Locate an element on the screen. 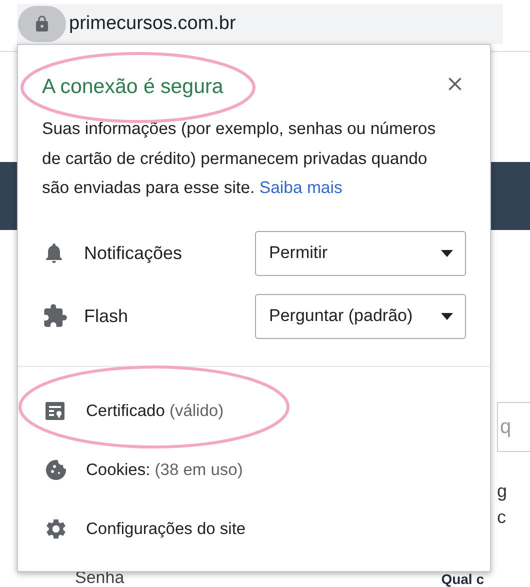  section-heading: Qual c is located at coordinates (462, 579).